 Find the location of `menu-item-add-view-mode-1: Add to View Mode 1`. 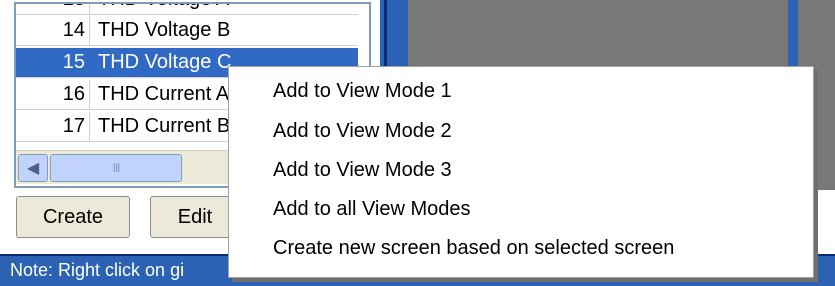

menu-item-add-view-mode-1: Add to View Mode 1 is located at coordinates (521, 91).